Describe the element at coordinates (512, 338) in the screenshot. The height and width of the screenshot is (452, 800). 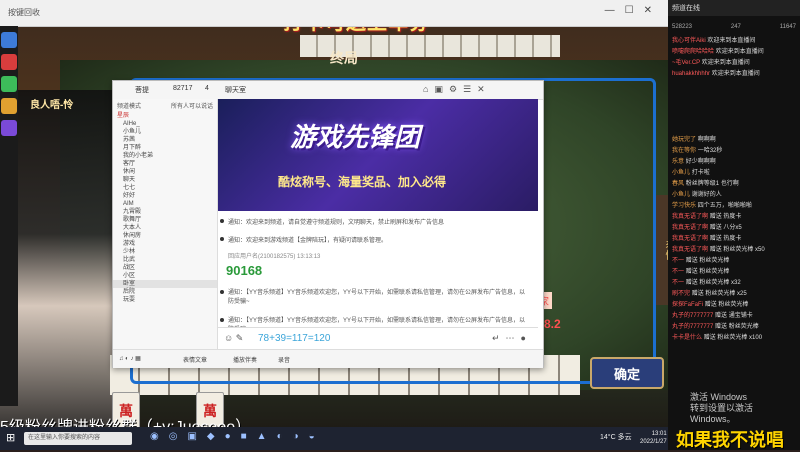
I see `send-icons: ↵⋯●` at that location.